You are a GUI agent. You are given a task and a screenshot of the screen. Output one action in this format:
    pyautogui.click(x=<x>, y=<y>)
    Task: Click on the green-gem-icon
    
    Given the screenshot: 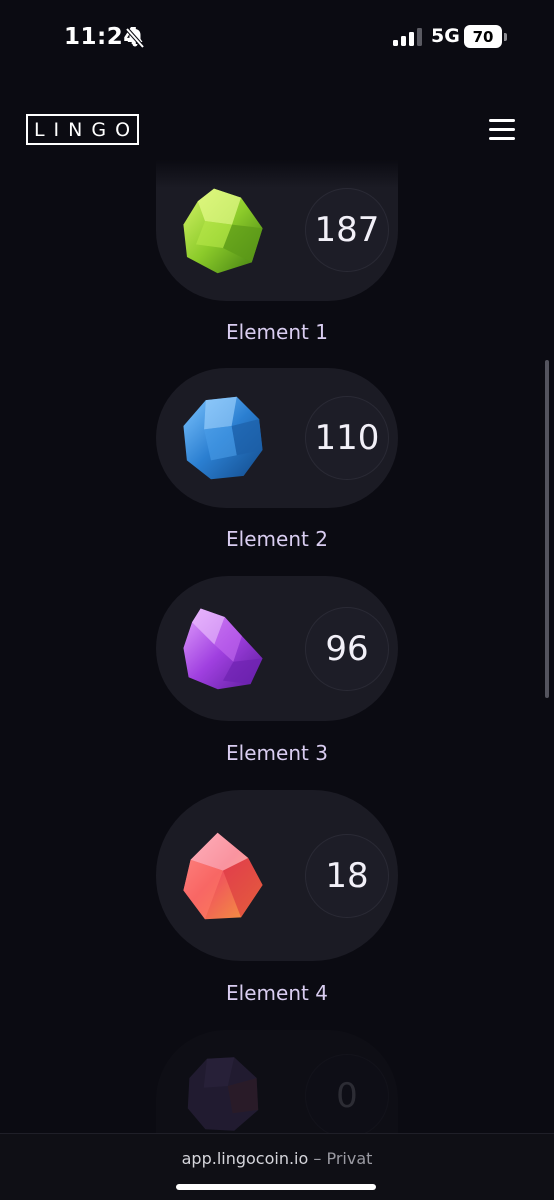 What is the action you would take?
    pyautogui.click(x=223, y=231)
    